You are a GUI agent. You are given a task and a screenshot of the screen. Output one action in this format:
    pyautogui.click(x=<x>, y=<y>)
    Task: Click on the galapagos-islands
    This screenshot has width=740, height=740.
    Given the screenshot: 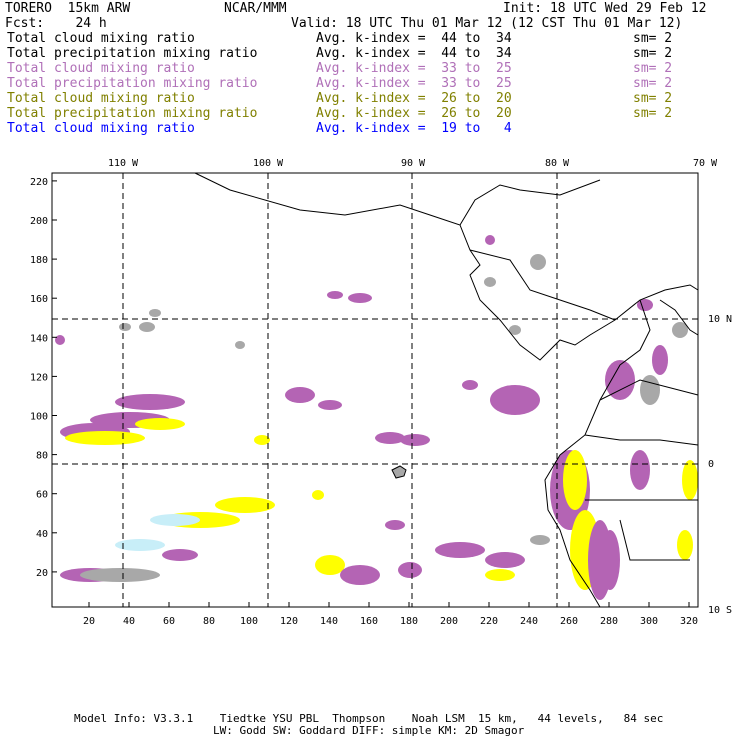 What is the action you would take?
    pyautogui.click(x=399, y=472)
    